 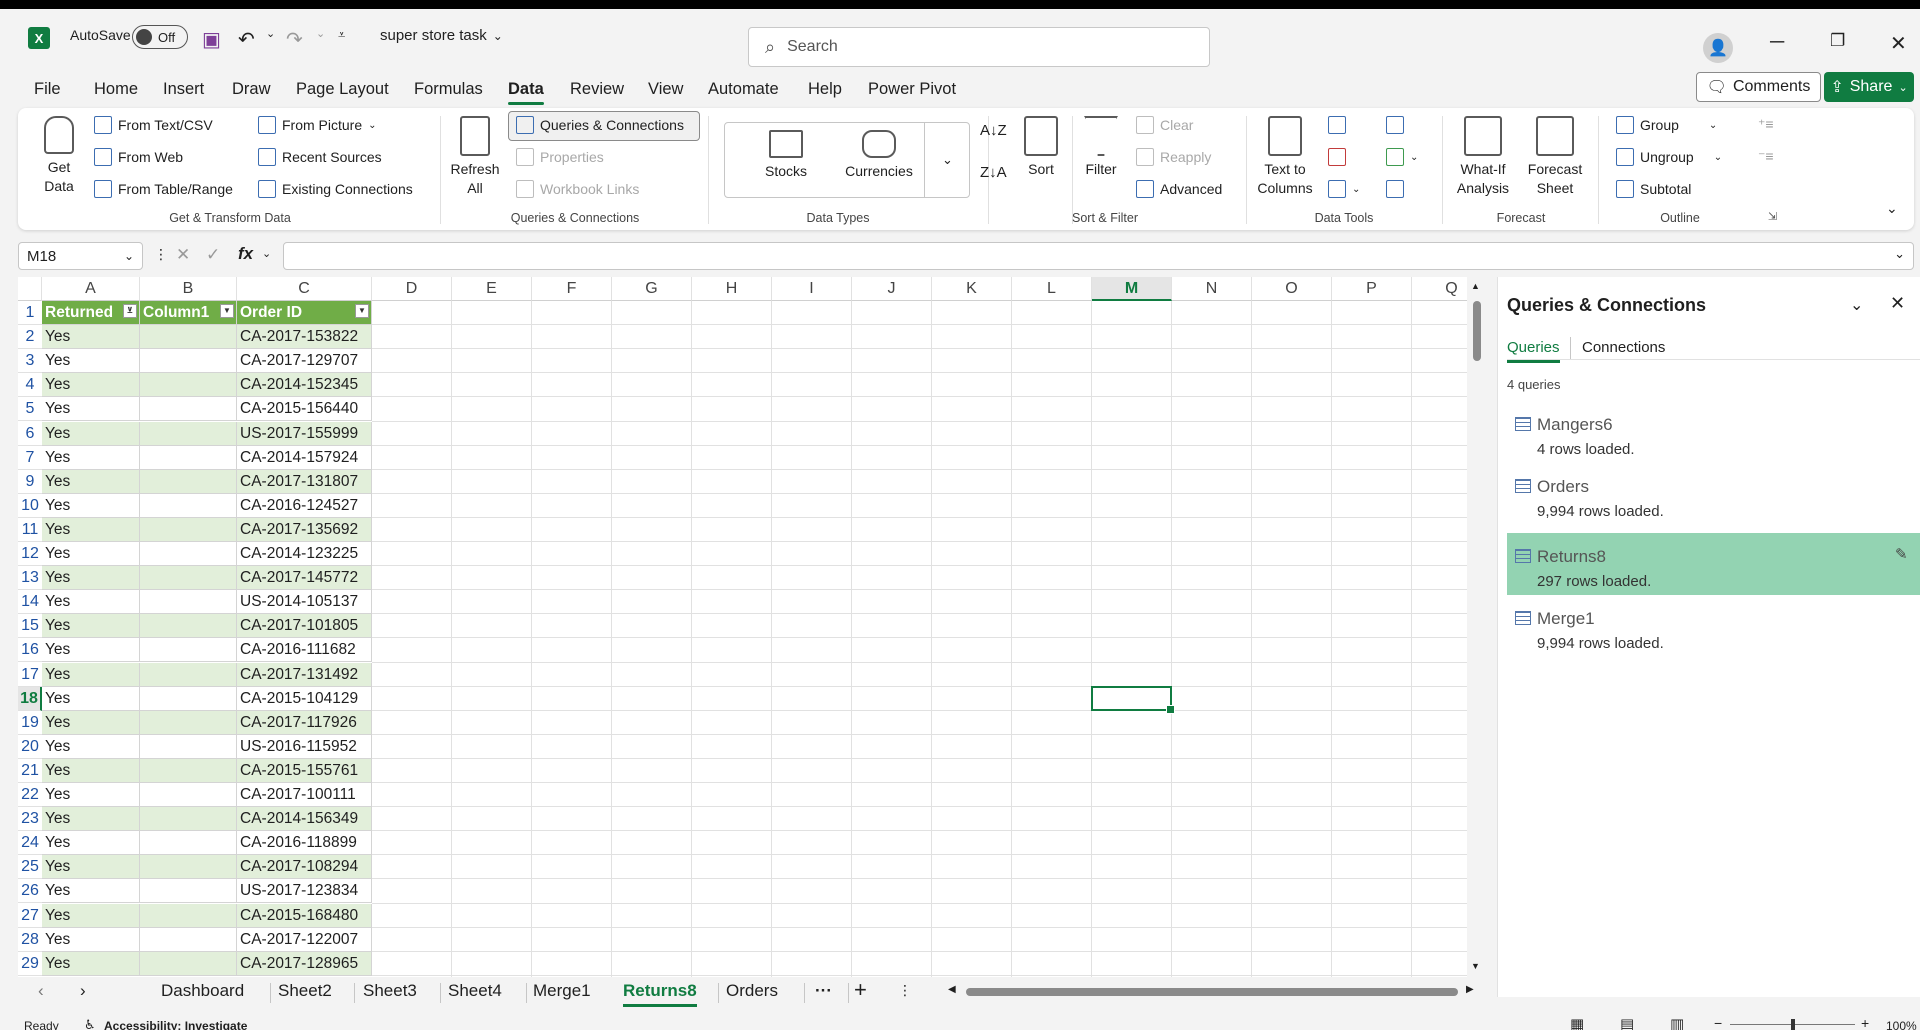 What do you see at coordinates (304, 337) in the screenshot?
I see `table-cell: CA-2017-153822` at bounding box center [304, 337].